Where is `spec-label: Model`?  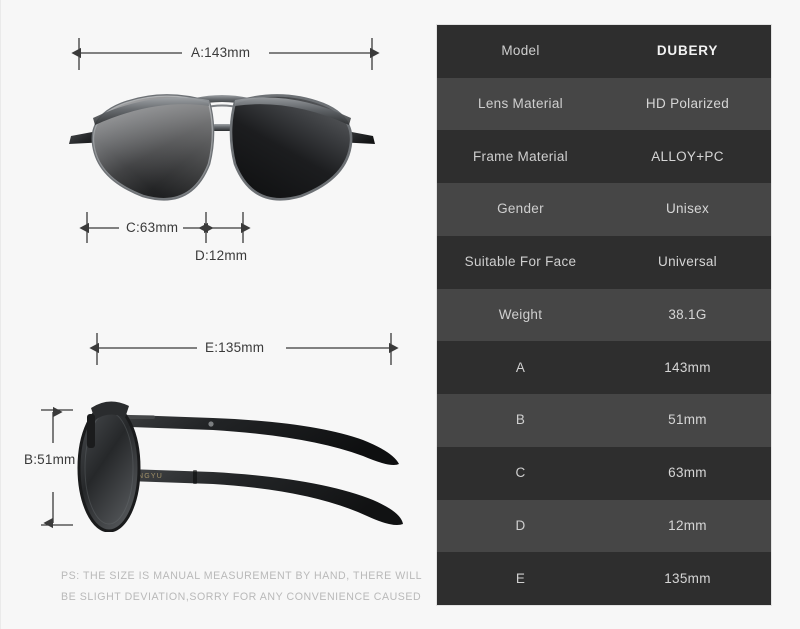
spec-label: Model is located at coordinates (520, 51).